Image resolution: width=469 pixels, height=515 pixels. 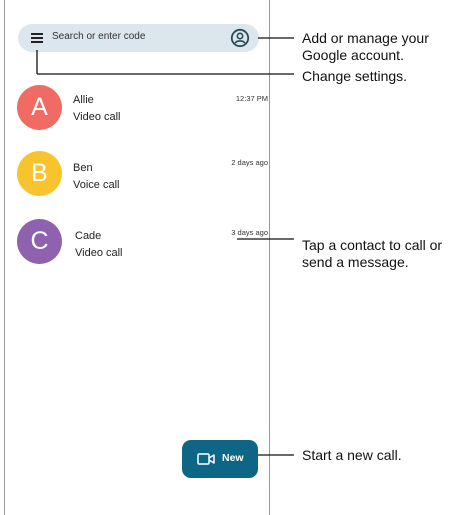 I want to click on callout-settings: Change settings., so click(x=355, y=76).